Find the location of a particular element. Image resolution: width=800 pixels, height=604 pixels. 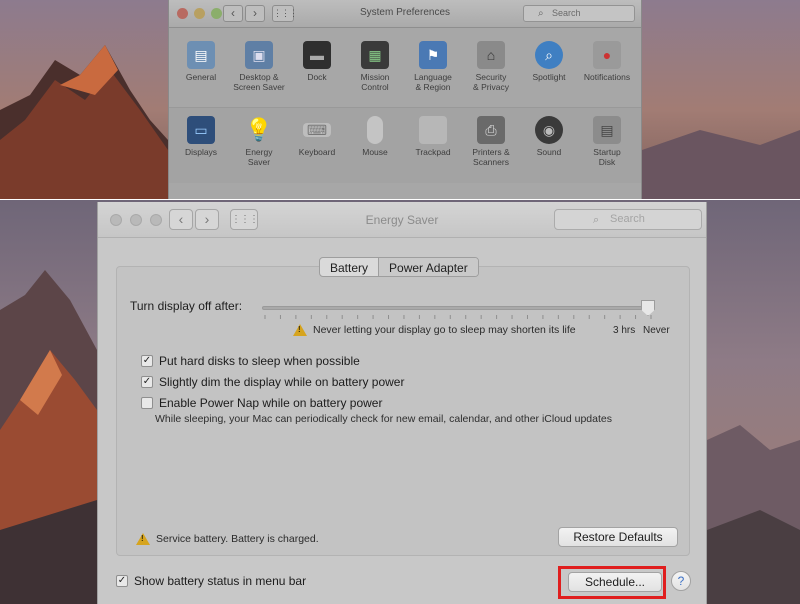

battery-service-text: Service battery. Battery is charged. is located at coordinates (237, 539).